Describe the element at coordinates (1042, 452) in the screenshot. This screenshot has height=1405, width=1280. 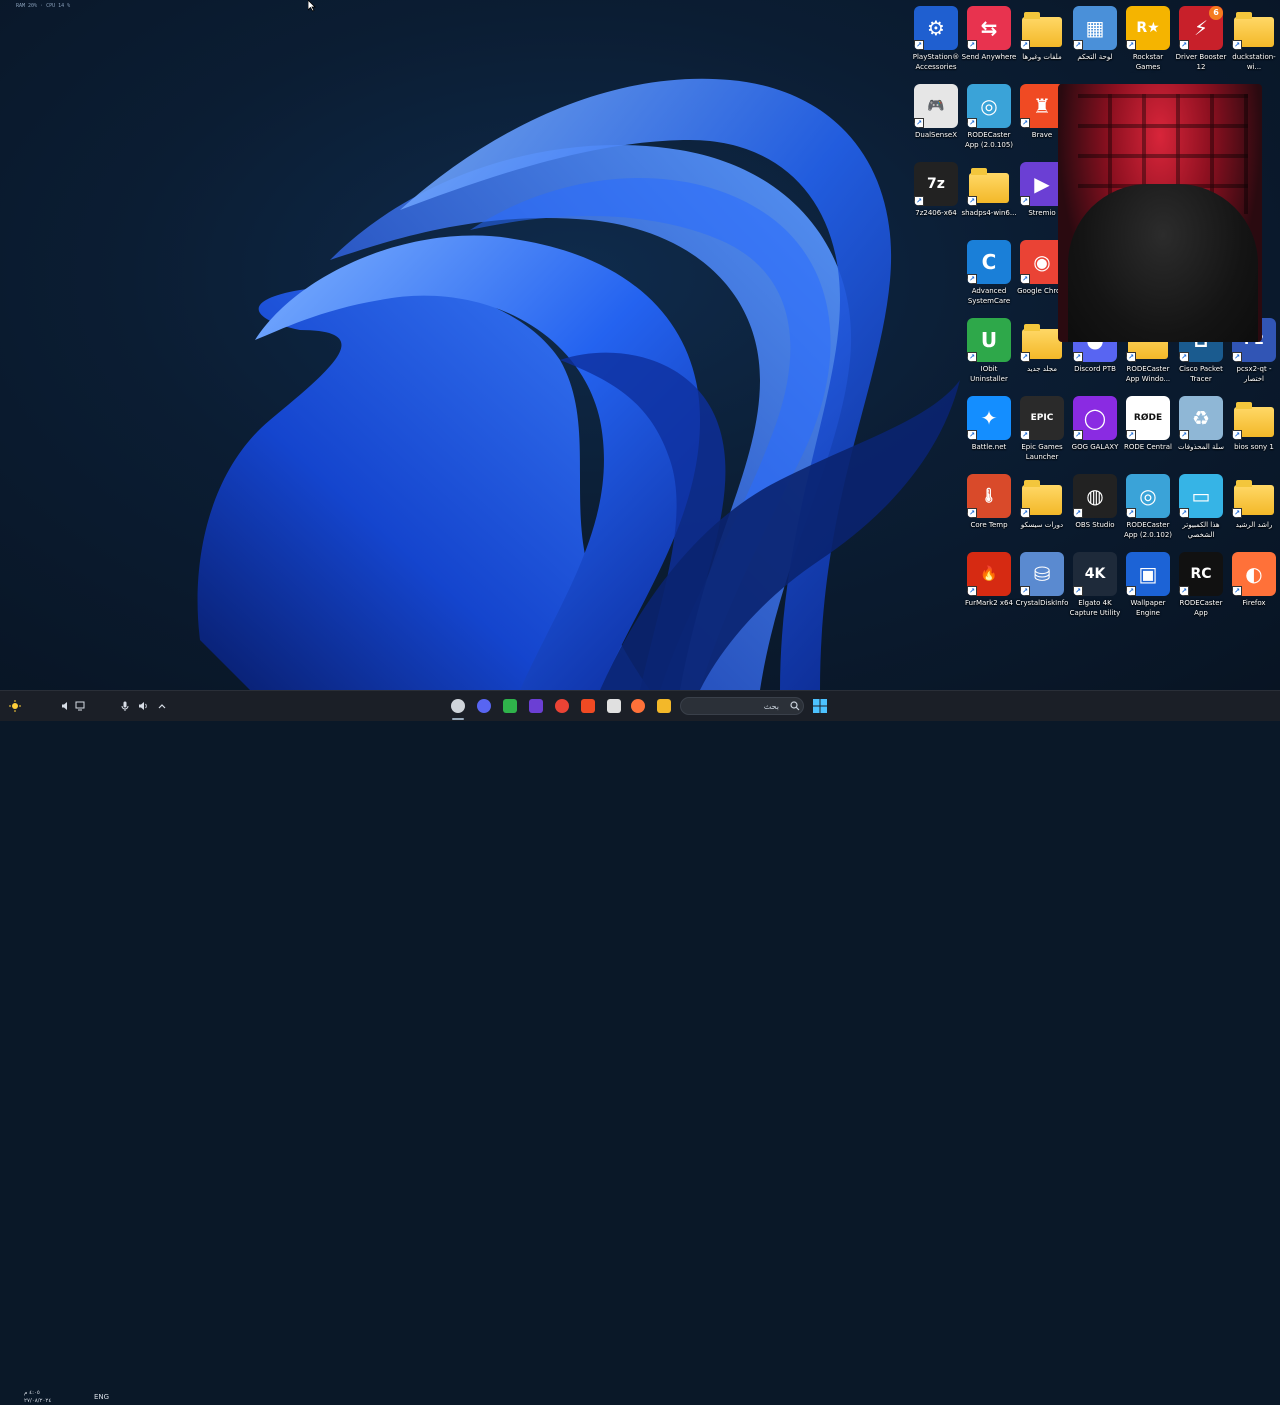
I see `desktop-icon-label: Epic Games Launcher` at that location.